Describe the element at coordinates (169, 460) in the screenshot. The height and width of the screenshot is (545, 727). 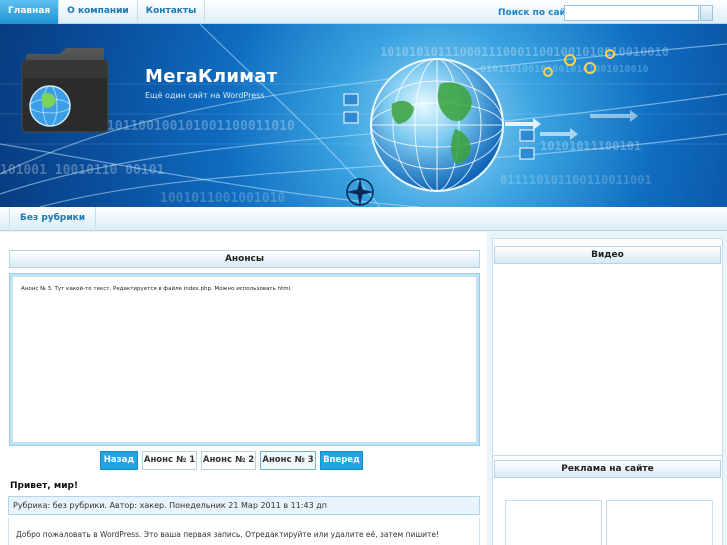
I see `announcement-tab-1: Анонс № 1` at that location.